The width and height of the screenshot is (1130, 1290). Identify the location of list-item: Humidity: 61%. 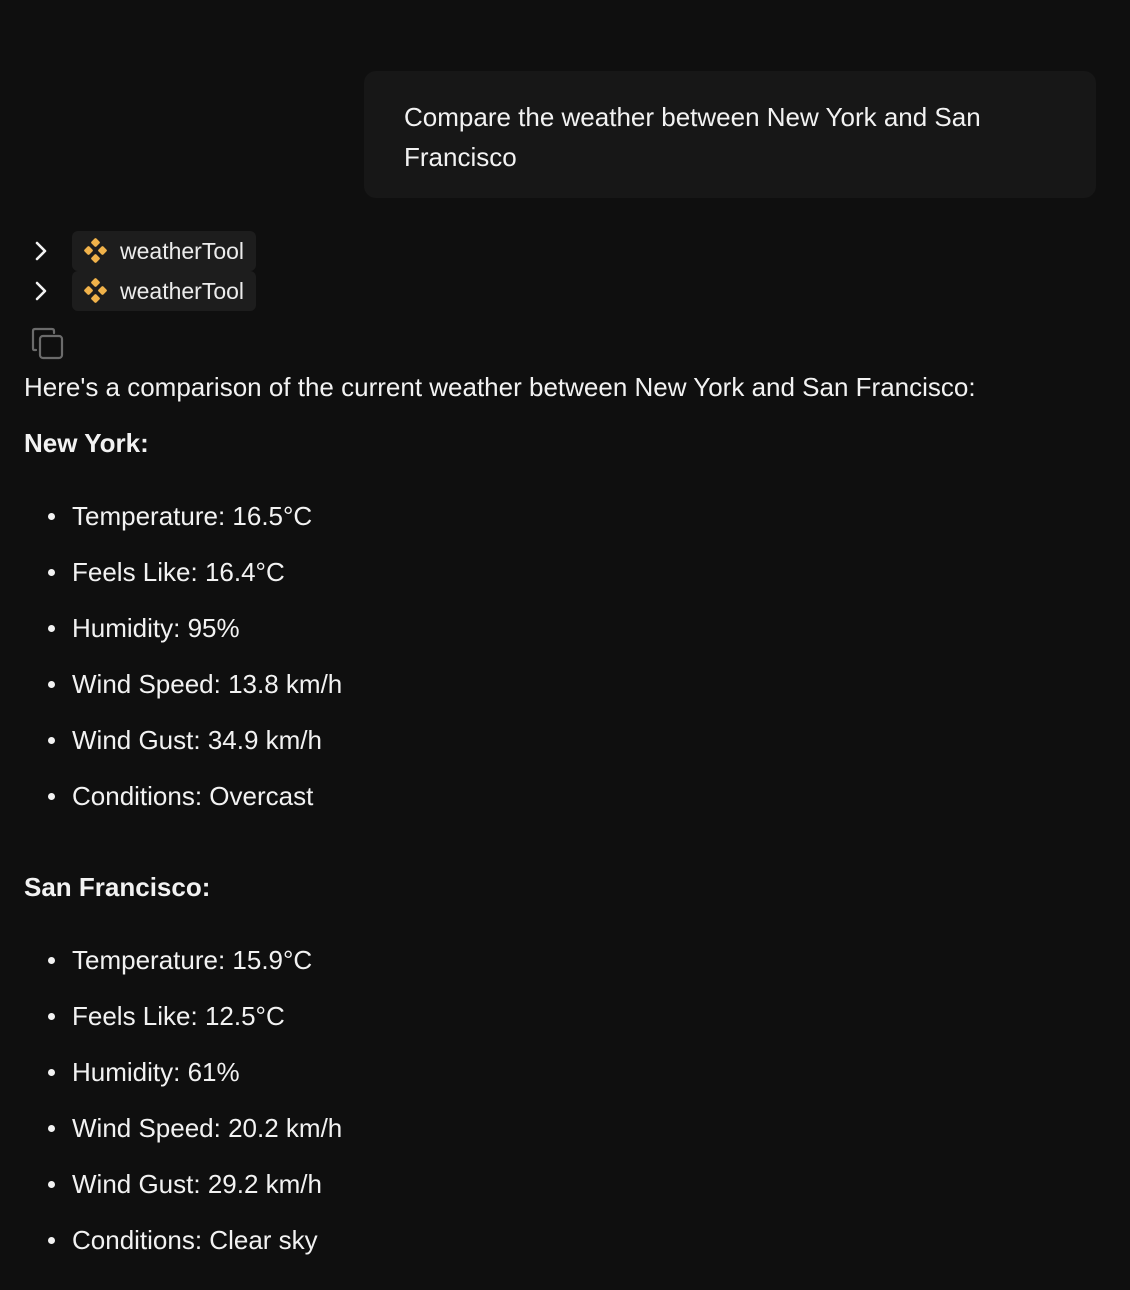
(569, 1072).